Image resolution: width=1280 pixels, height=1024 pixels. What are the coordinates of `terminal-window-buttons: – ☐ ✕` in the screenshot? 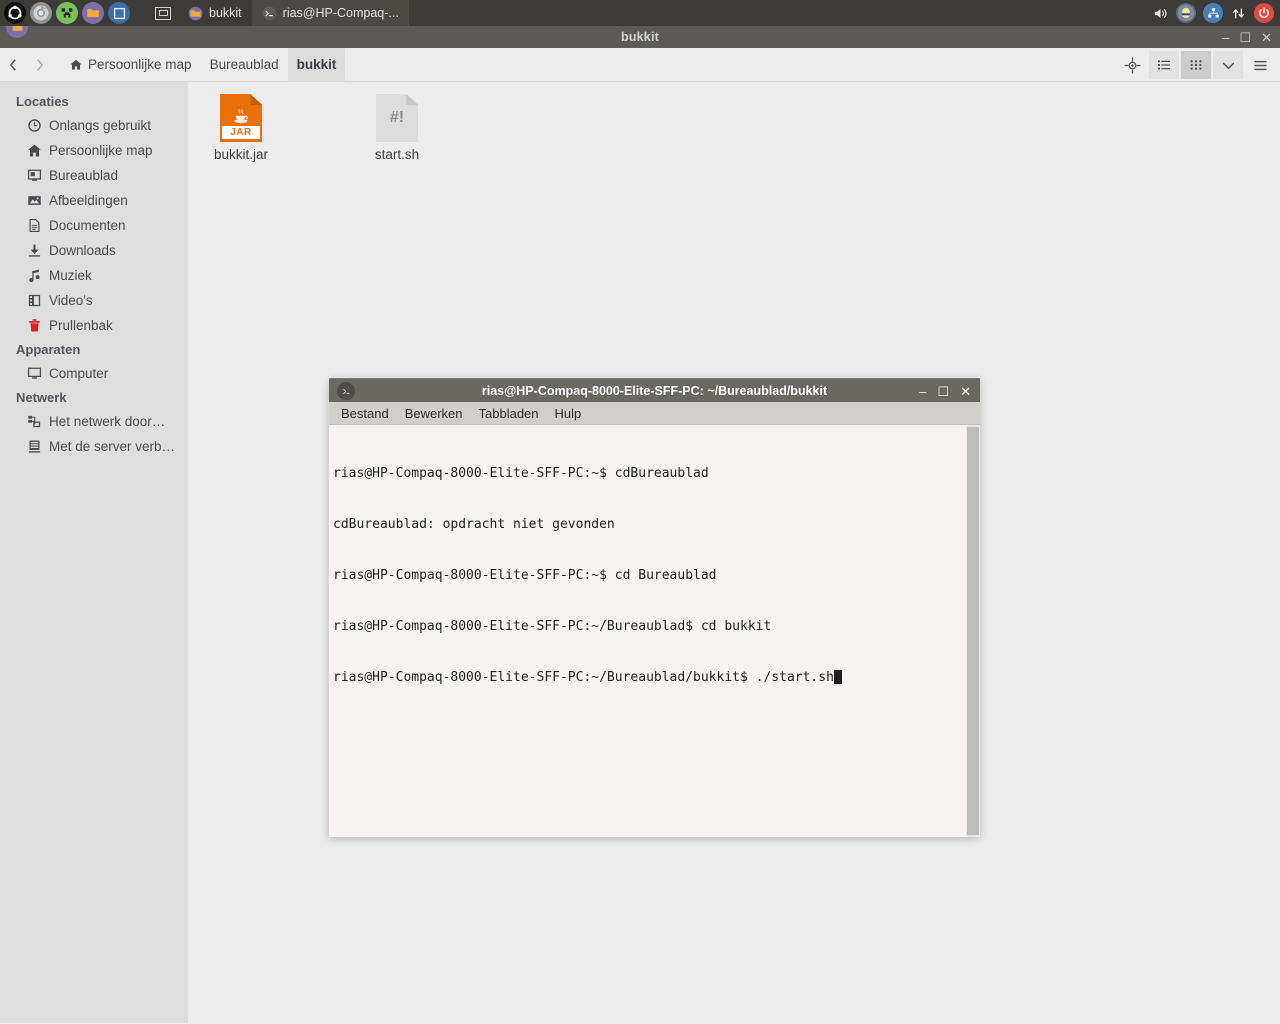 It's located at (945, 391).